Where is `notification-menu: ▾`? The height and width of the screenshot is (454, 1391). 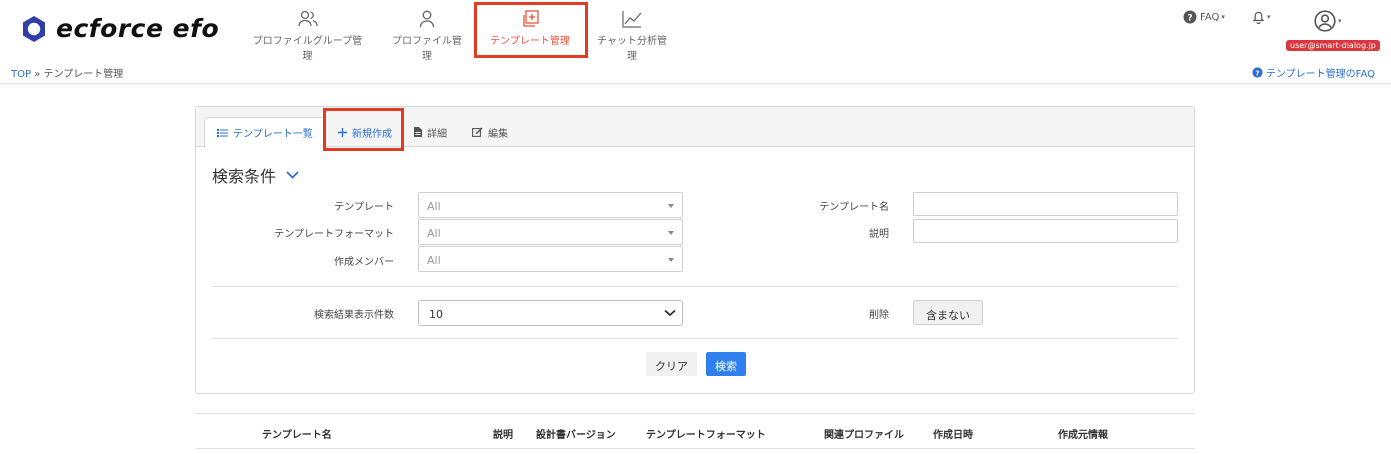
notification-menu: ▾ is located at coordinates (1261, 17).